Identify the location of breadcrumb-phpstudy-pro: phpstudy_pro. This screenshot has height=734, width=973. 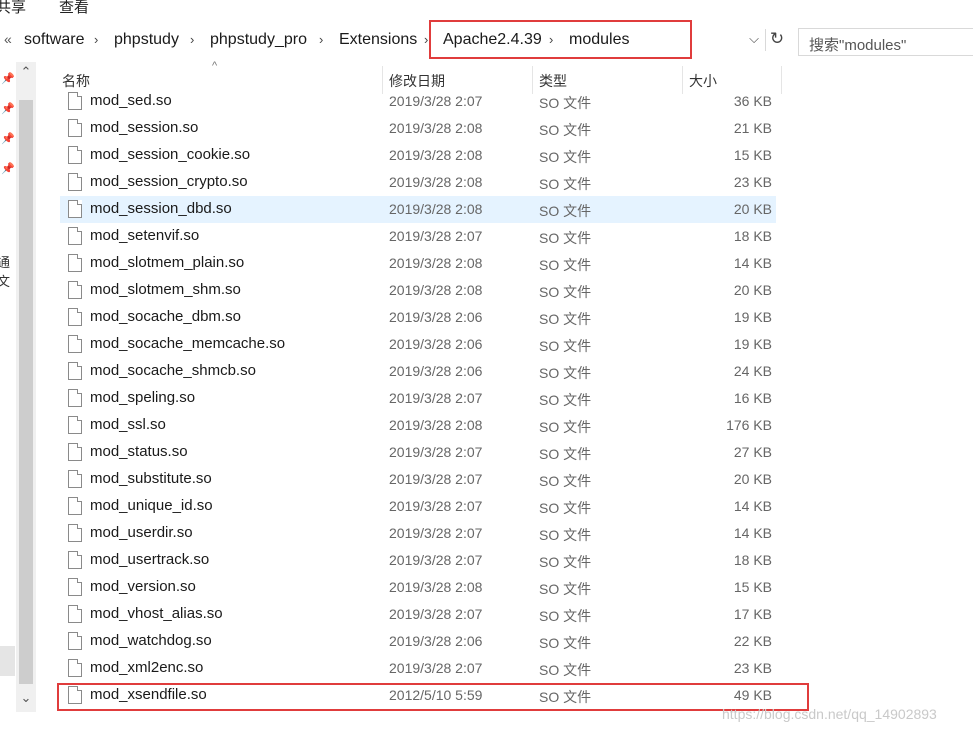
(258, 40).